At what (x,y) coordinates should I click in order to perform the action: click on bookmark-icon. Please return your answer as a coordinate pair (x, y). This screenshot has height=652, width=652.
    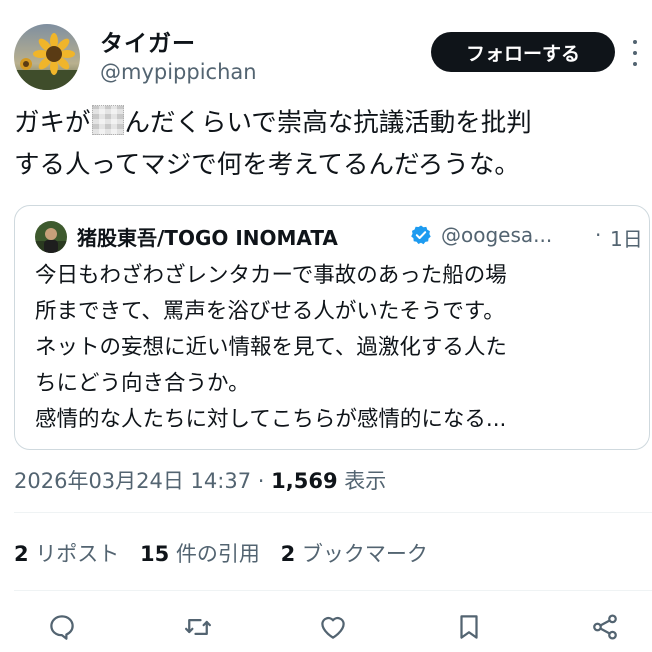
    Looking at the image, I should click on (469, 627).